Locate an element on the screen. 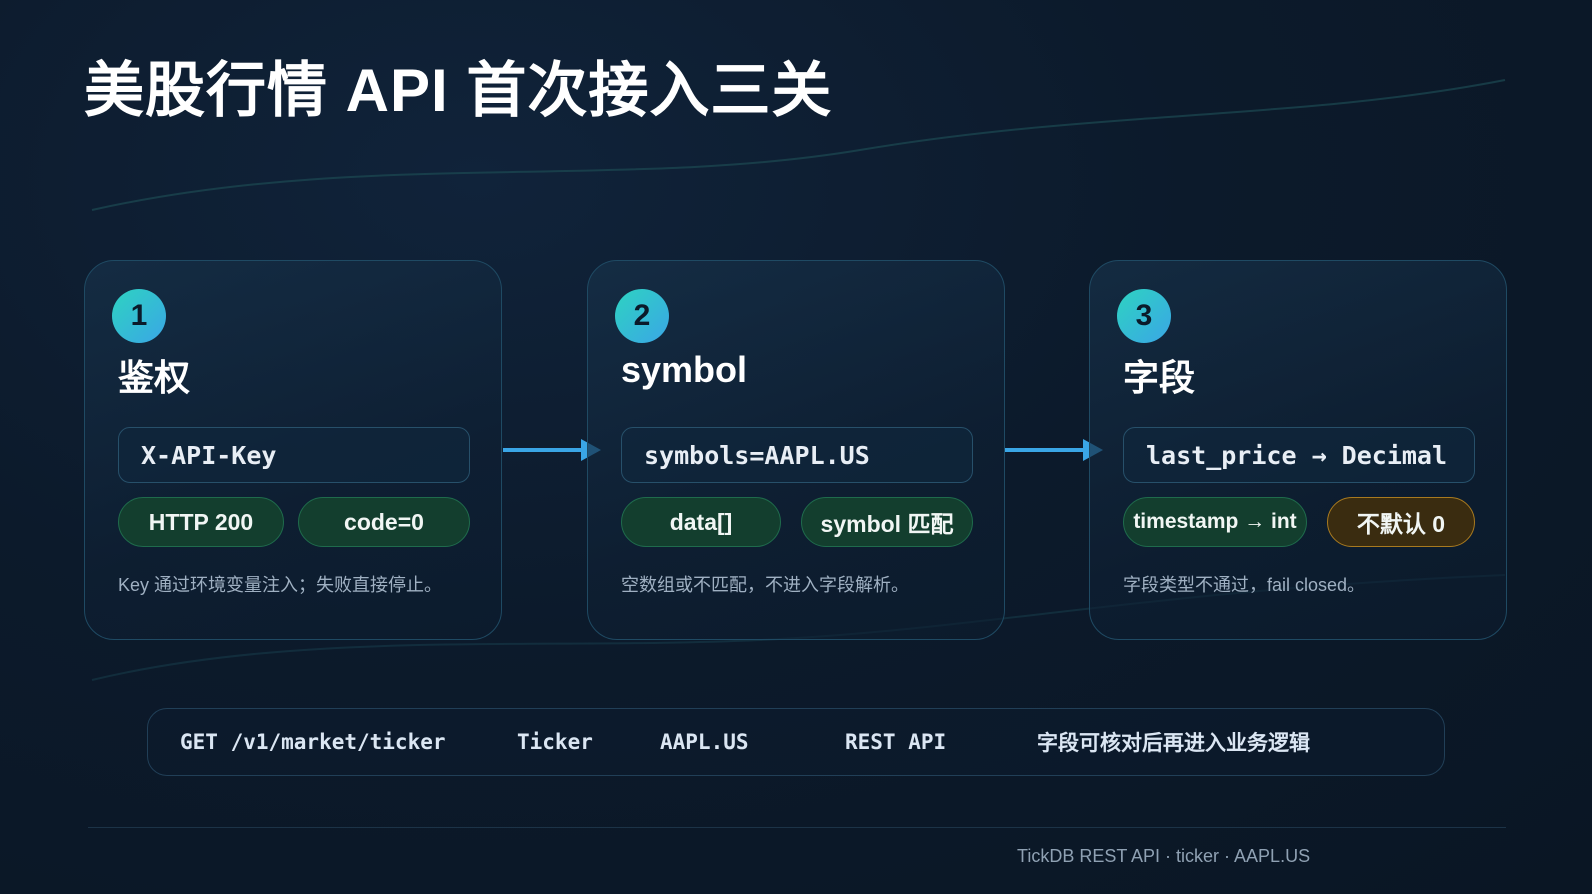 Image resolution: width=1592 pixels, height=894 pixels. step-number-badge: 2 is located at coordinates (642, 316).